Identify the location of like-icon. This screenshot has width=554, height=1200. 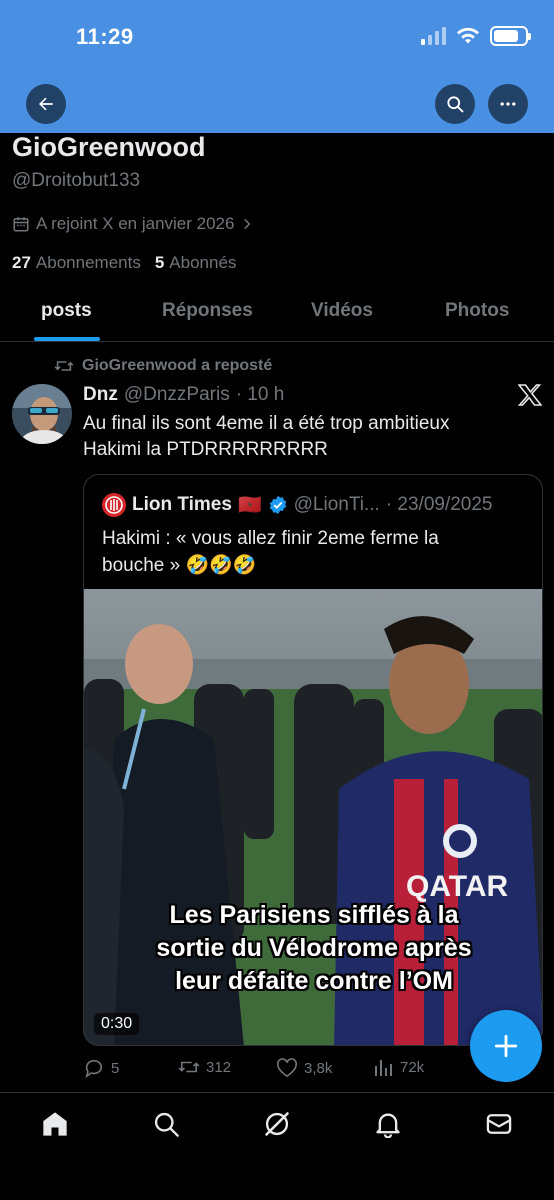
(287, 1068).